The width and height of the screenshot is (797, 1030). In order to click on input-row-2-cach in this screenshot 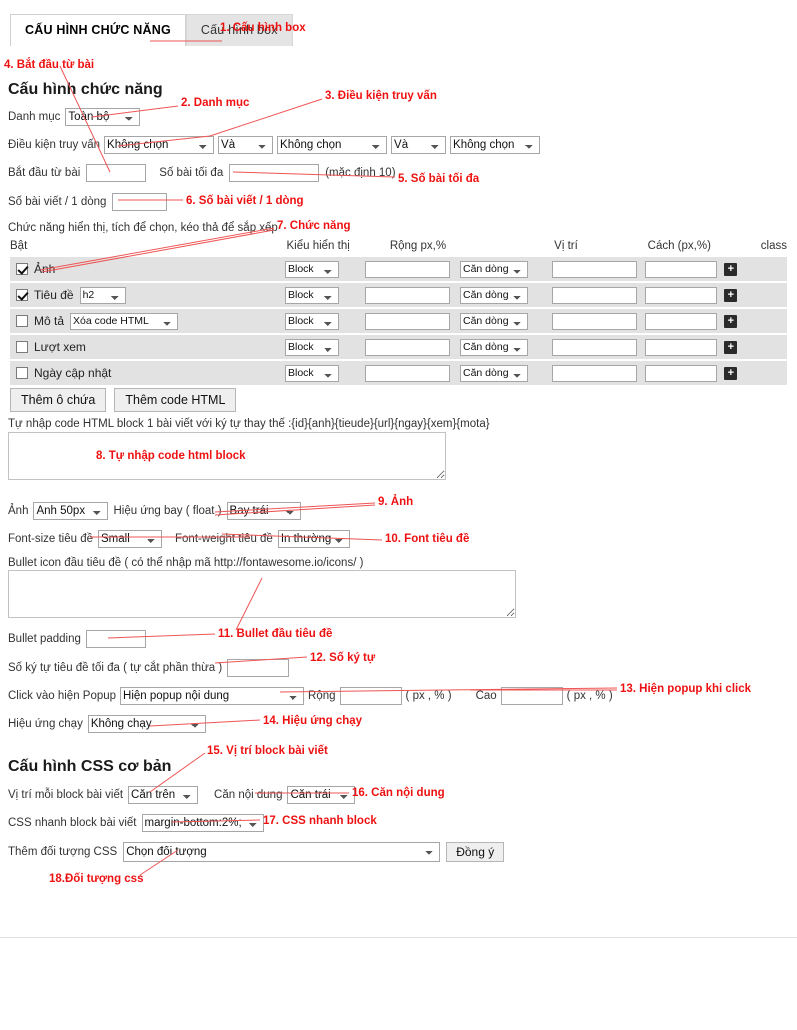, I will do `click(594, 321)`.